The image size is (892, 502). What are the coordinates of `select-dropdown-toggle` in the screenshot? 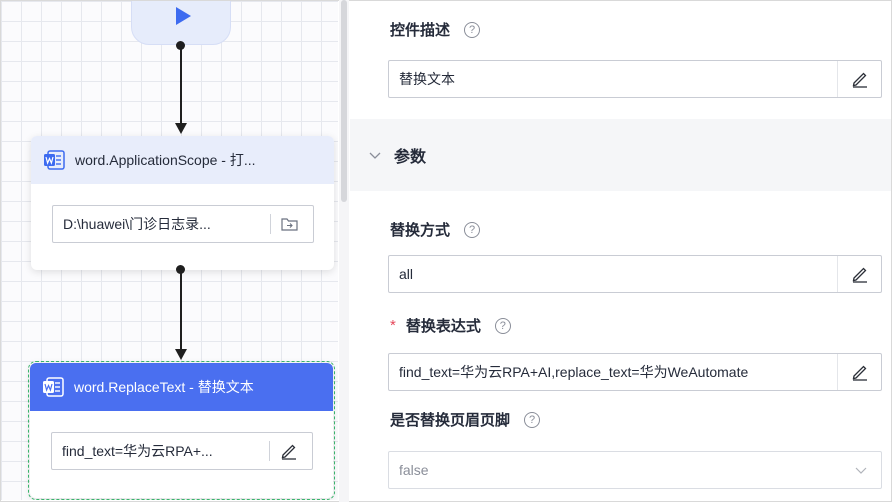 It's located at (861, 470).